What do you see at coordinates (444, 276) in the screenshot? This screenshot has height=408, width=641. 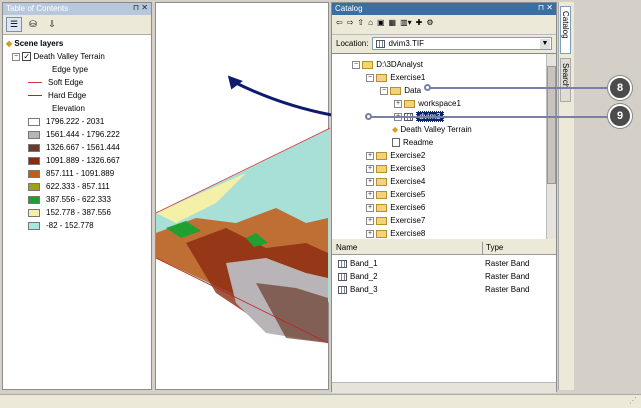 I see `table-row: Band_2 Raster Band` at bounding box center [444, 276].